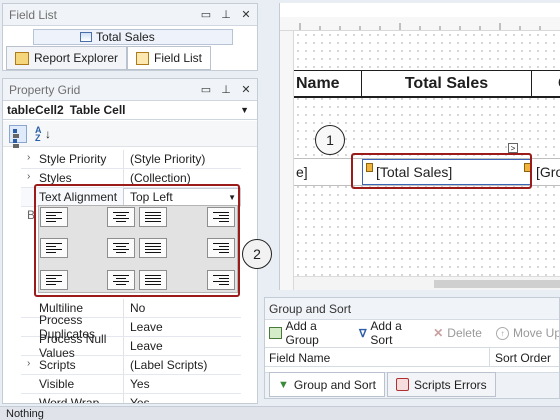 The height and width of the screenshot is (420, 560). What do you see at coordinates (244, 110) in the screenshot?
I see `chevron-down-icon: ▼` at bounding box center [244, 110].